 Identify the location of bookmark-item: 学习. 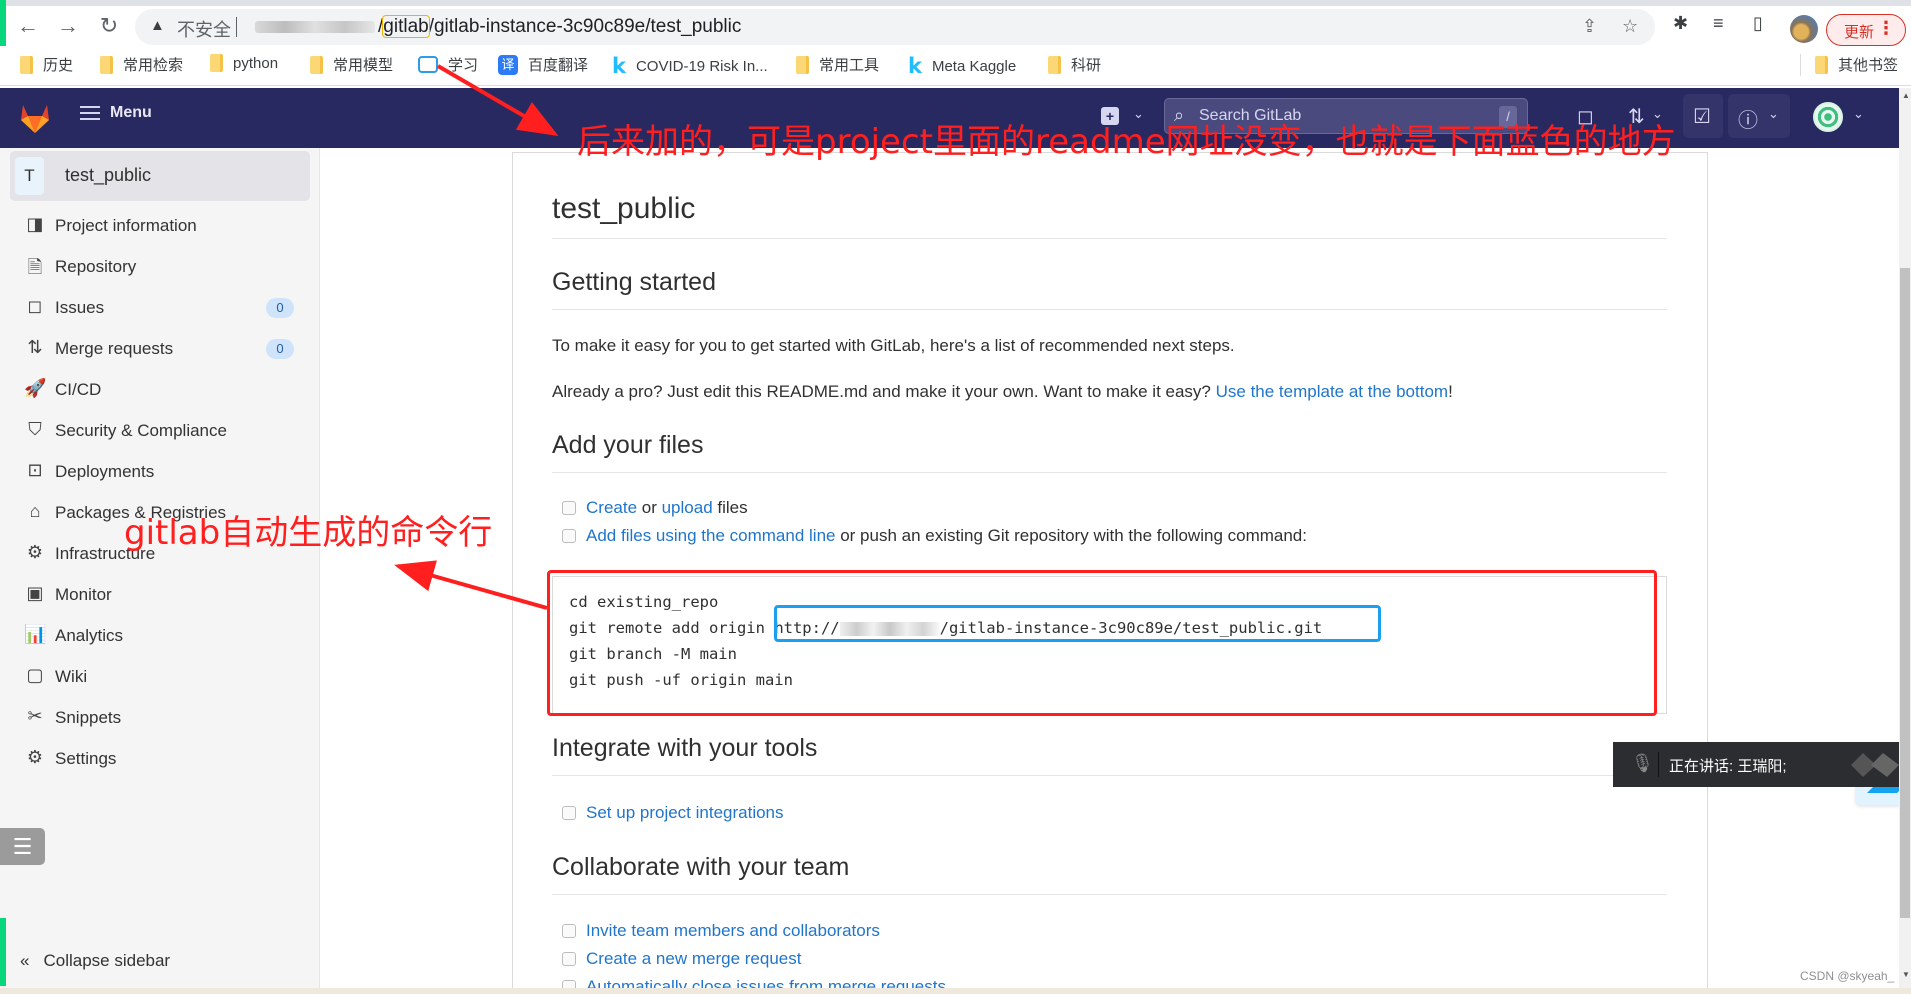
(448, 64).